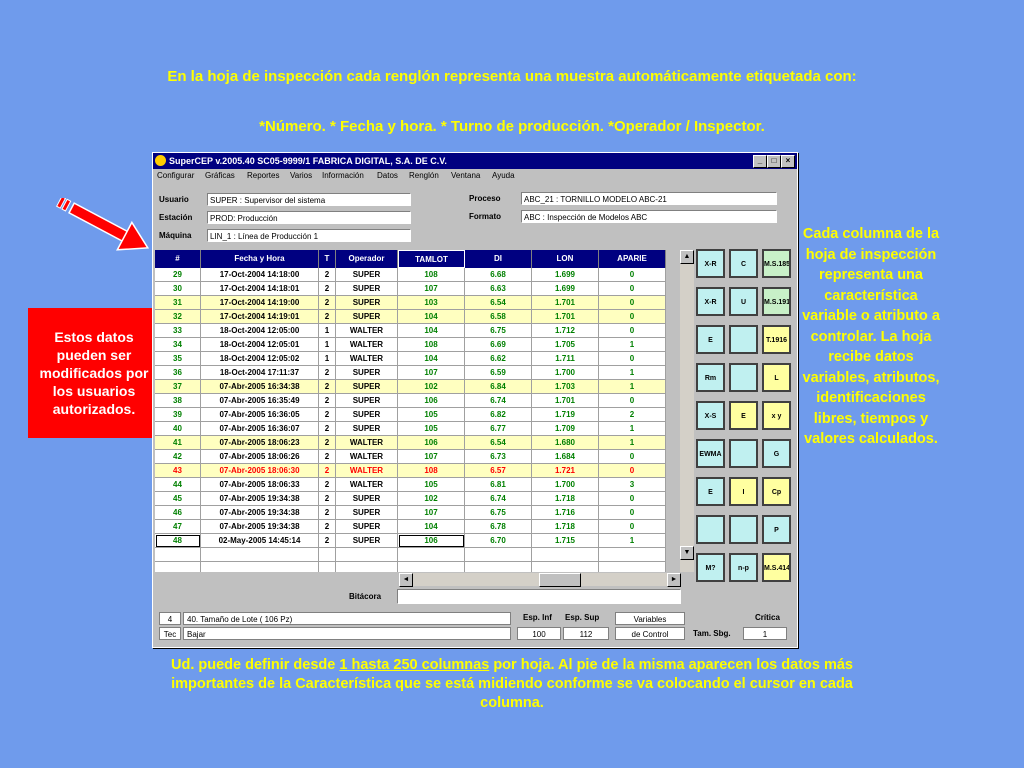  Describe the element at coordinates (178, 289) in the screenshot. I see `table-cell: 30` at that location.